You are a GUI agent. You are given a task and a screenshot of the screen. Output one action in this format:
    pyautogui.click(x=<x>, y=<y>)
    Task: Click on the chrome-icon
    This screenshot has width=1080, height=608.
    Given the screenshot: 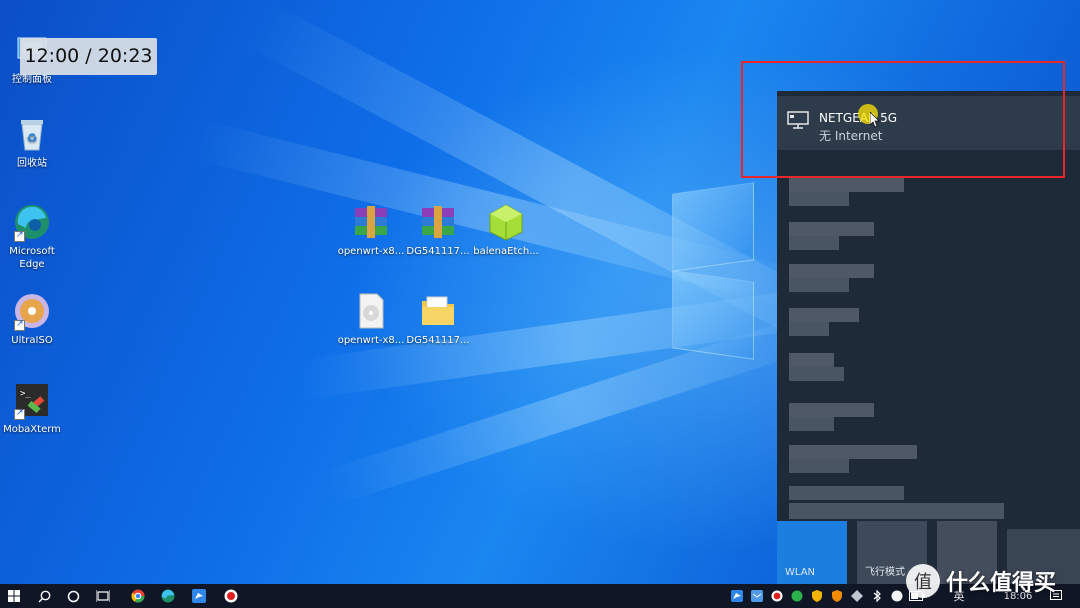 What is the action you would take?
    pyautogui.click(x=138, y=596)
    